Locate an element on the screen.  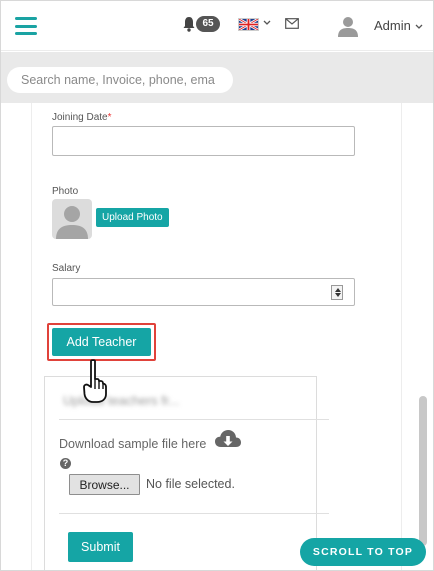
number-spinner is located at coordinates (337, 292).